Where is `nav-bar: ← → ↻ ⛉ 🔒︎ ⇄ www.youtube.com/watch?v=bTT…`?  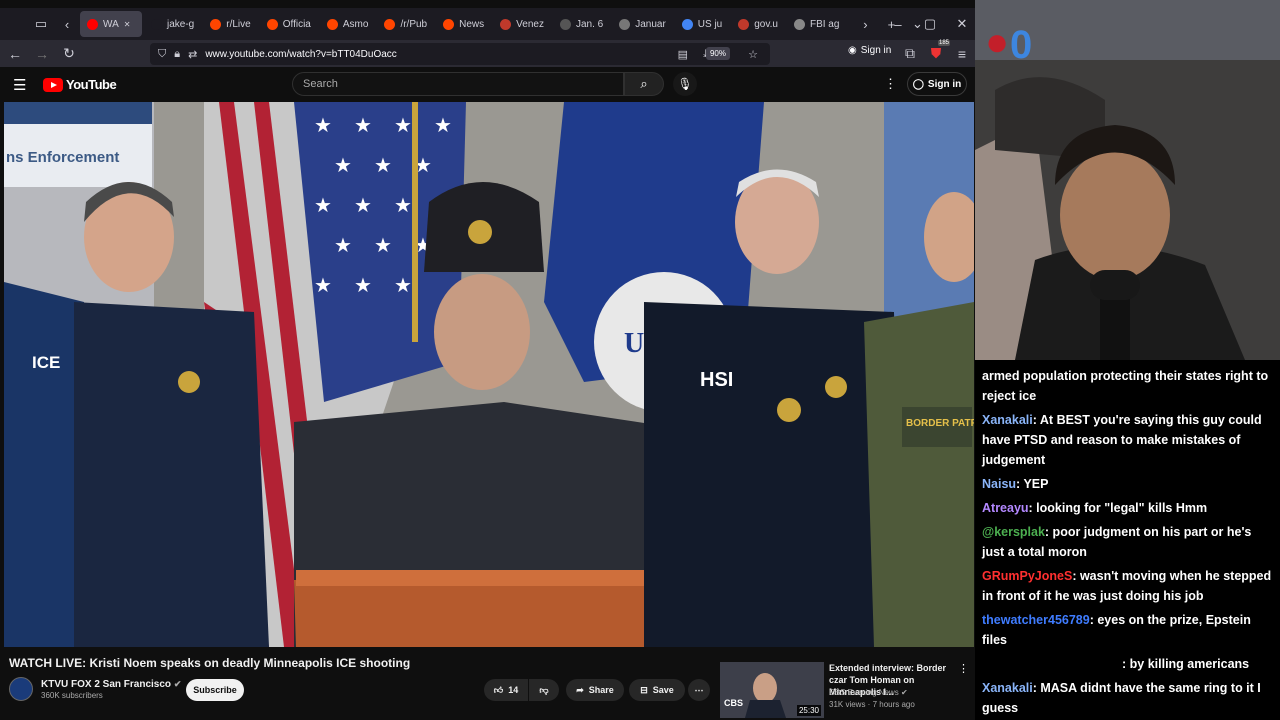
nav-bar: ← → ↻ ⛉ 🔒︎ ⇄ www.youtube.com/watch?v=bTT… is located at coordinates (487, 53).